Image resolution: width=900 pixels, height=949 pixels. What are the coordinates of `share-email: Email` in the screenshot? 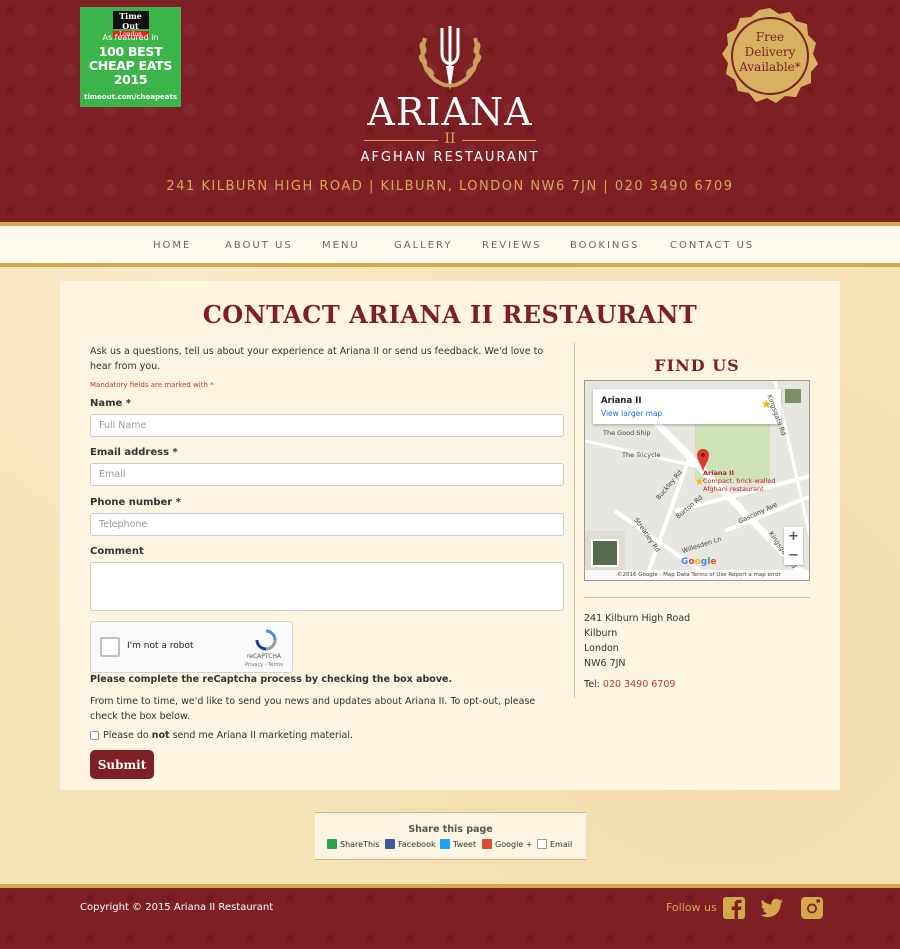 It's located at (554, 844).